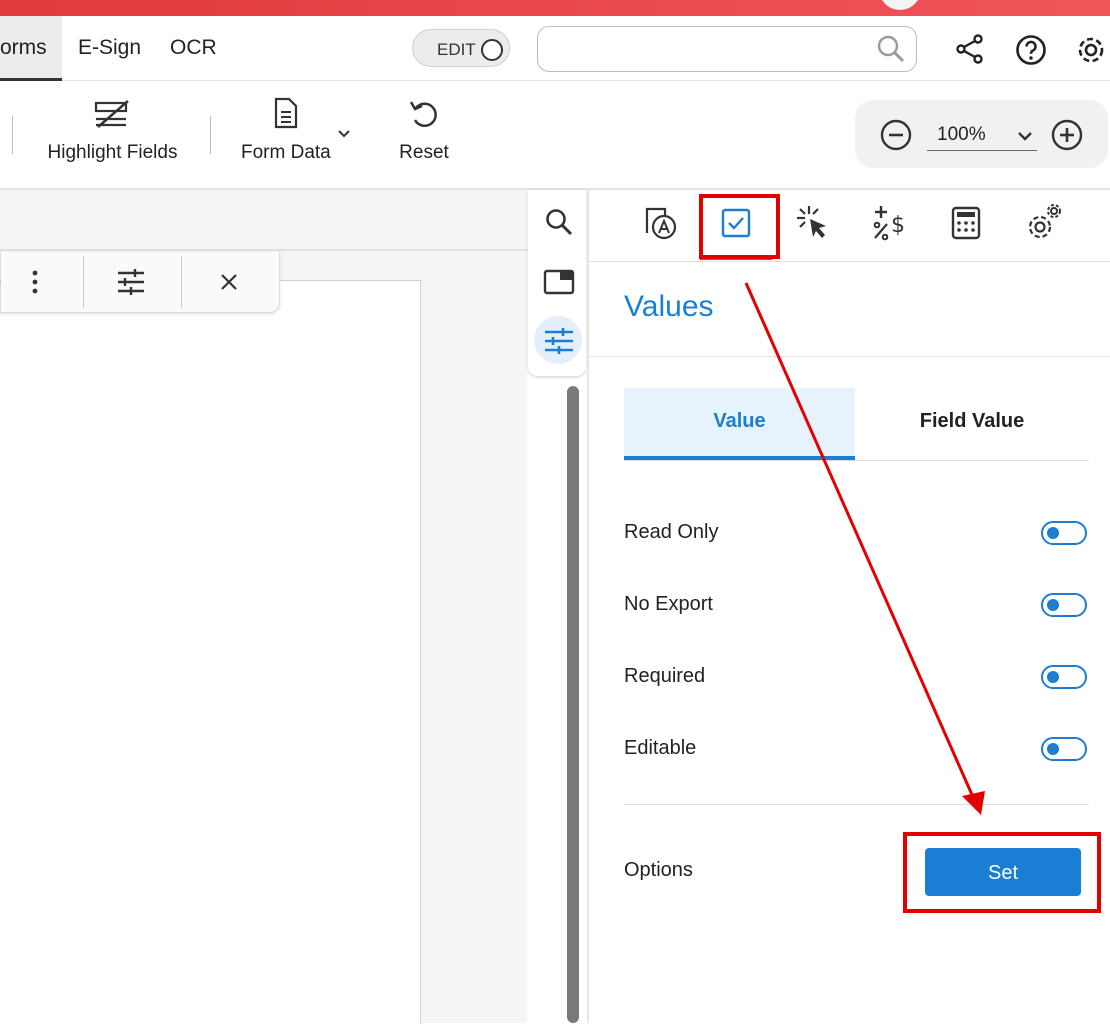  What do you see at coordinates (658, 870) in the screenshot?
I see `options-label: Options` at bounding box center [658, 870].